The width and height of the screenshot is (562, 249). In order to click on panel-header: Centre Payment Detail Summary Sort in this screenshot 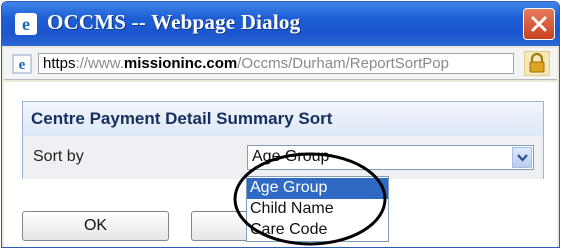, I will do `click(283, 119)`.